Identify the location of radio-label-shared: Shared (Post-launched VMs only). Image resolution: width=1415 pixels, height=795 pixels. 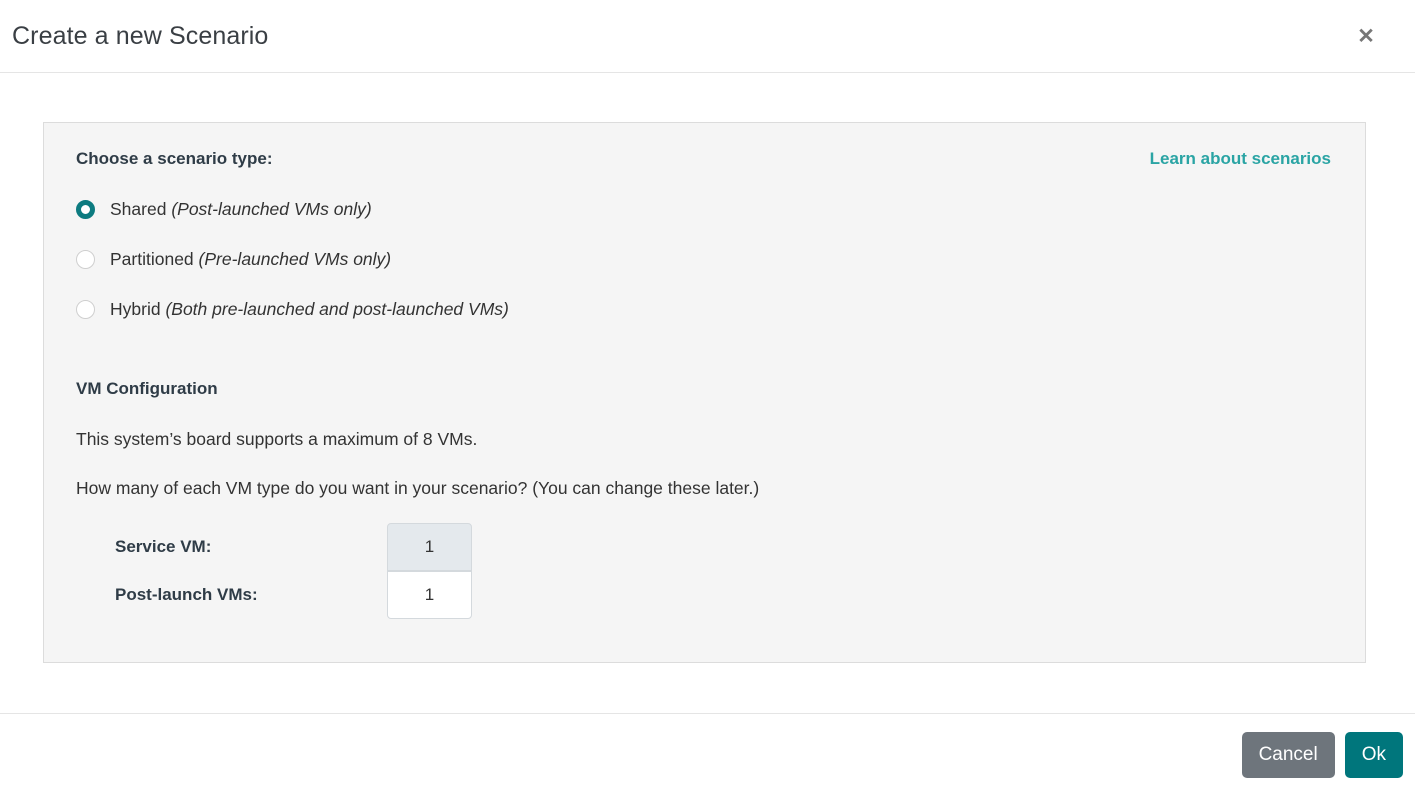
(241, 208).